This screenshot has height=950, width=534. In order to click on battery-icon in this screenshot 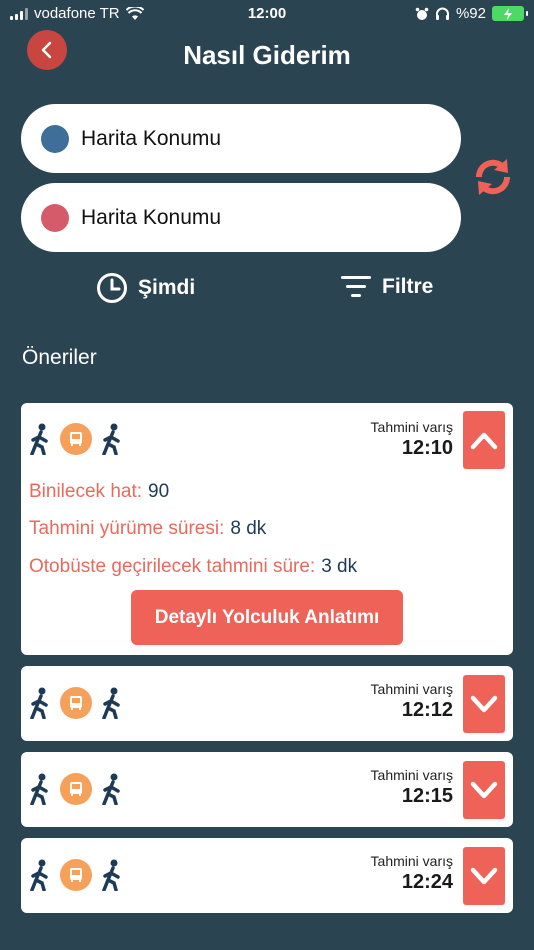, I will do `click(510, 13)`.